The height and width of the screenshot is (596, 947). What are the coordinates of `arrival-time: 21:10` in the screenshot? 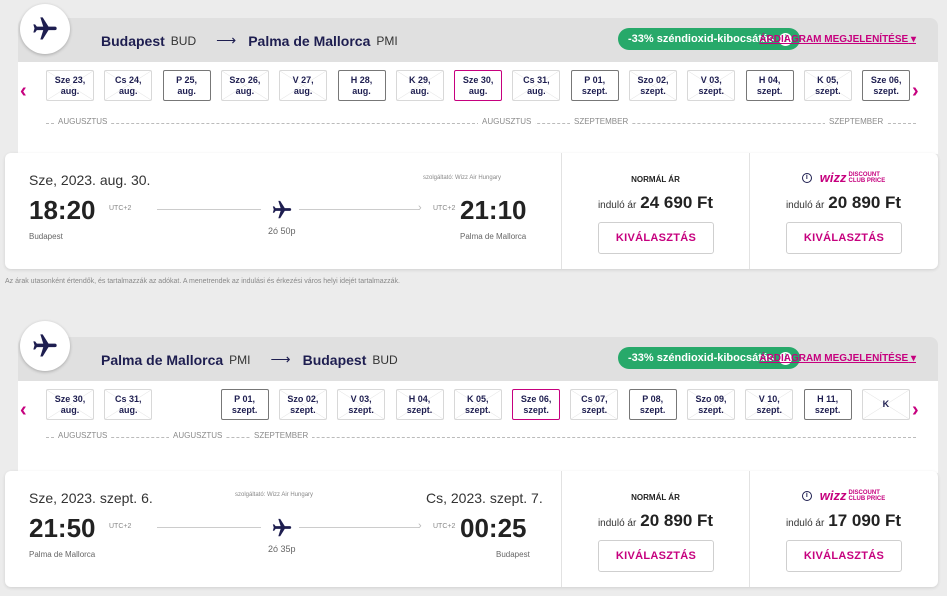 It's located at (493, 210).